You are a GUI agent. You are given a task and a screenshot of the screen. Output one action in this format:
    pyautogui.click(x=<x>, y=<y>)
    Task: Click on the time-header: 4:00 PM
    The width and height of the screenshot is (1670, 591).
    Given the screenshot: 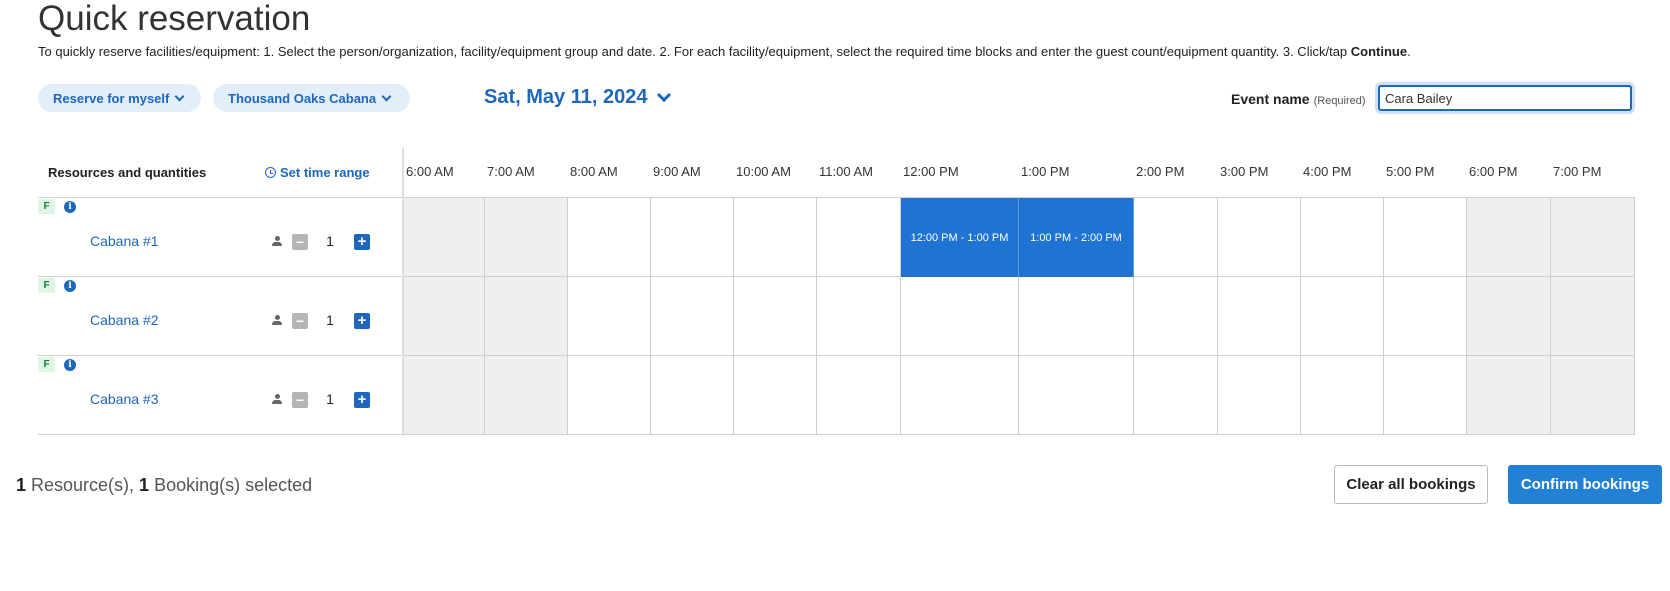 What is the action you would take?
    pyautogui.click(x=1327, y=171)
    